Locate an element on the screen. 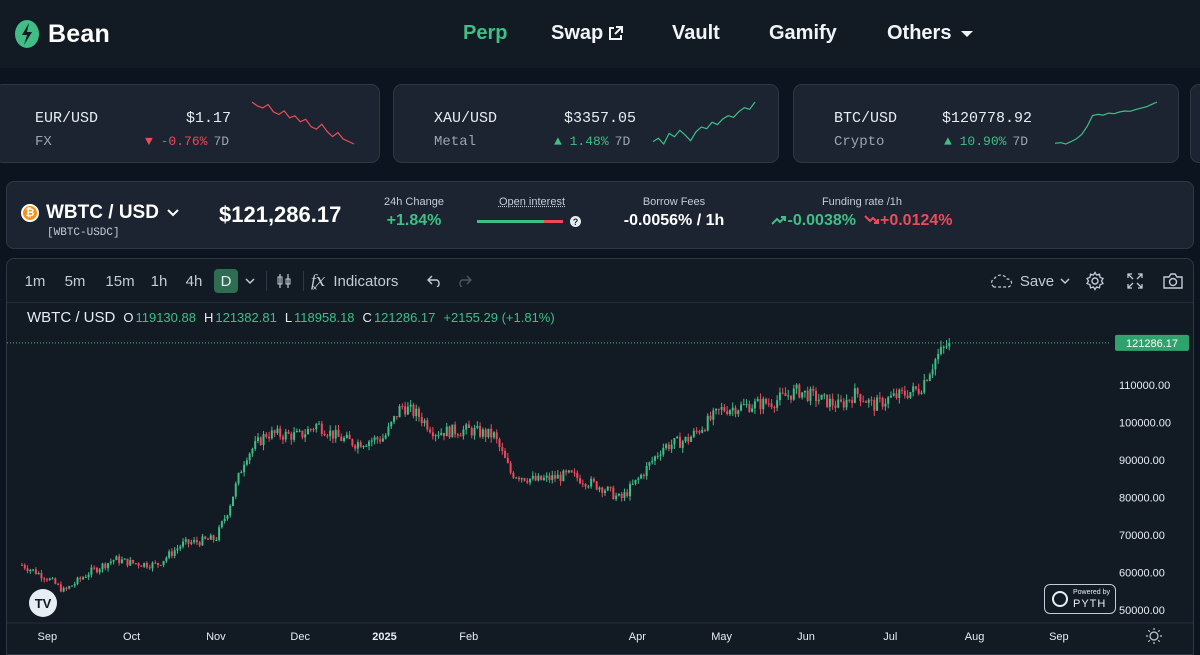 Image resolution: width=1200 pixels, height=655 pixels. redo-button is located at coordinates (464, 281).